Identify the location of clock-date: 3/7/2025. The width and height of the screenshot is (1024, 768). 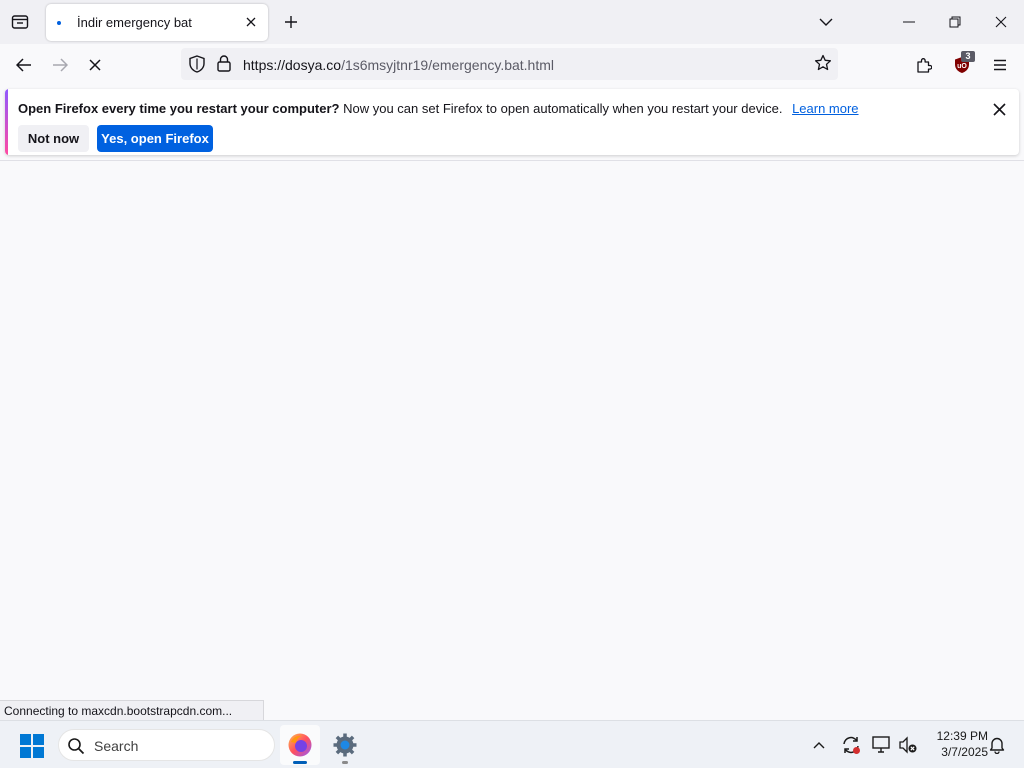
(964, 752).